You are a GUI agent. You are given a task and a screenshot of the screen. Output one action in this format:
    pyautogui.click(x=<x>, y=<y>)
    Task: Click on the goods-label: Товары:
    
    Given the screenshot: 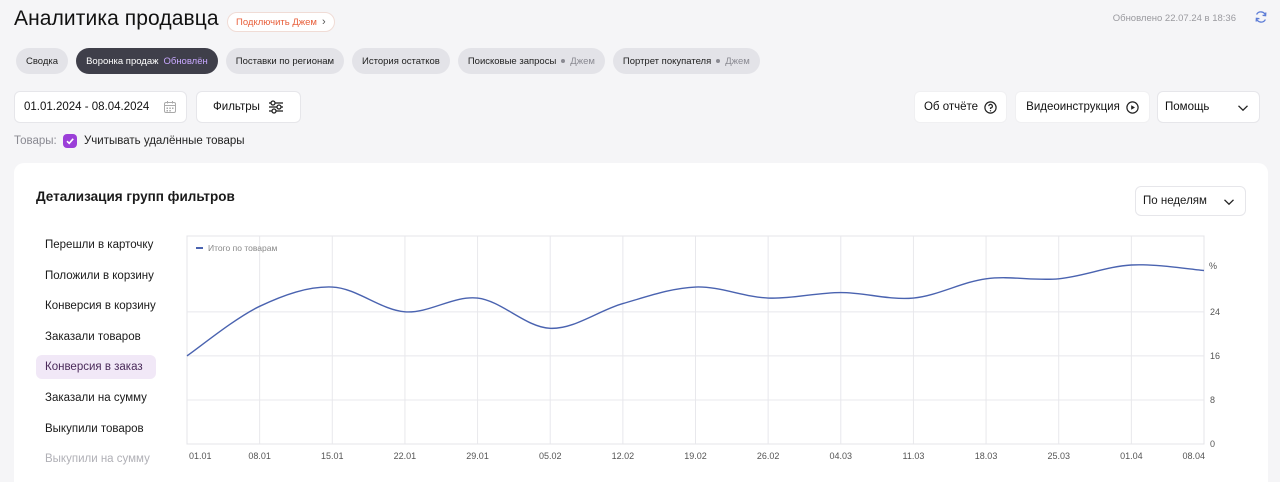 What is the action you would take?
    pyautogui.click(x=35, y=141)
    